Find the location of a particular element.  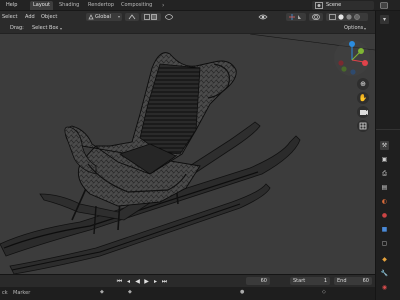

jump-start-icon: ⏮ is located at coordinates (119, 281).